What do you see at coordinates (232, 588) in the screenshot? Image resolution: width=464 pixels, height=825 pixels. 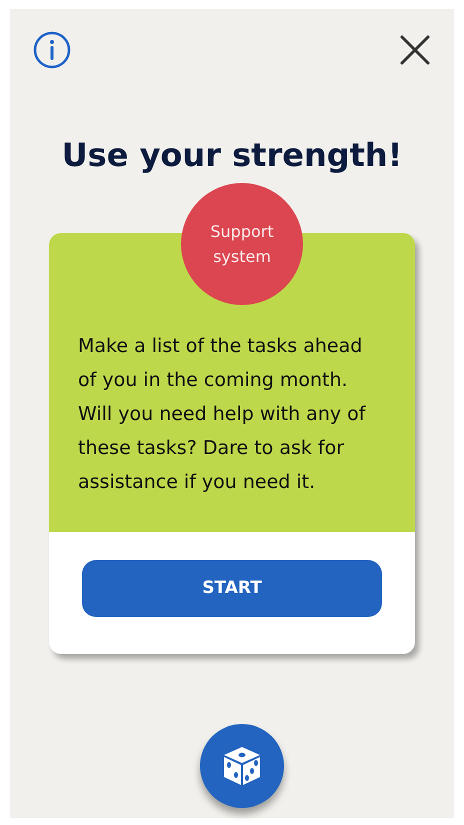 I see `start-button: START` at bounding box center [232, 588].